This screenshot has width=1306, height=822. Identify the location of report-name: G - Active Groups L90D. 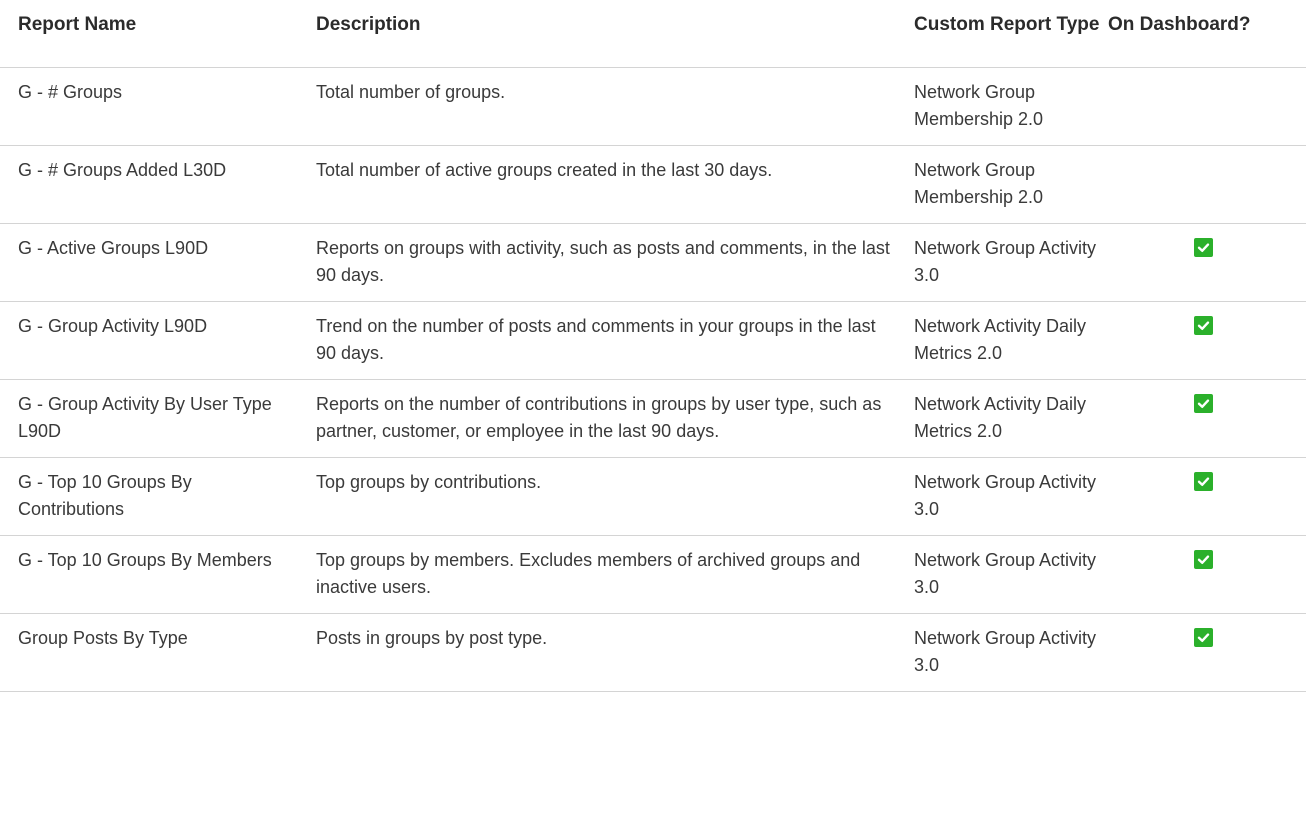
(159, 248).